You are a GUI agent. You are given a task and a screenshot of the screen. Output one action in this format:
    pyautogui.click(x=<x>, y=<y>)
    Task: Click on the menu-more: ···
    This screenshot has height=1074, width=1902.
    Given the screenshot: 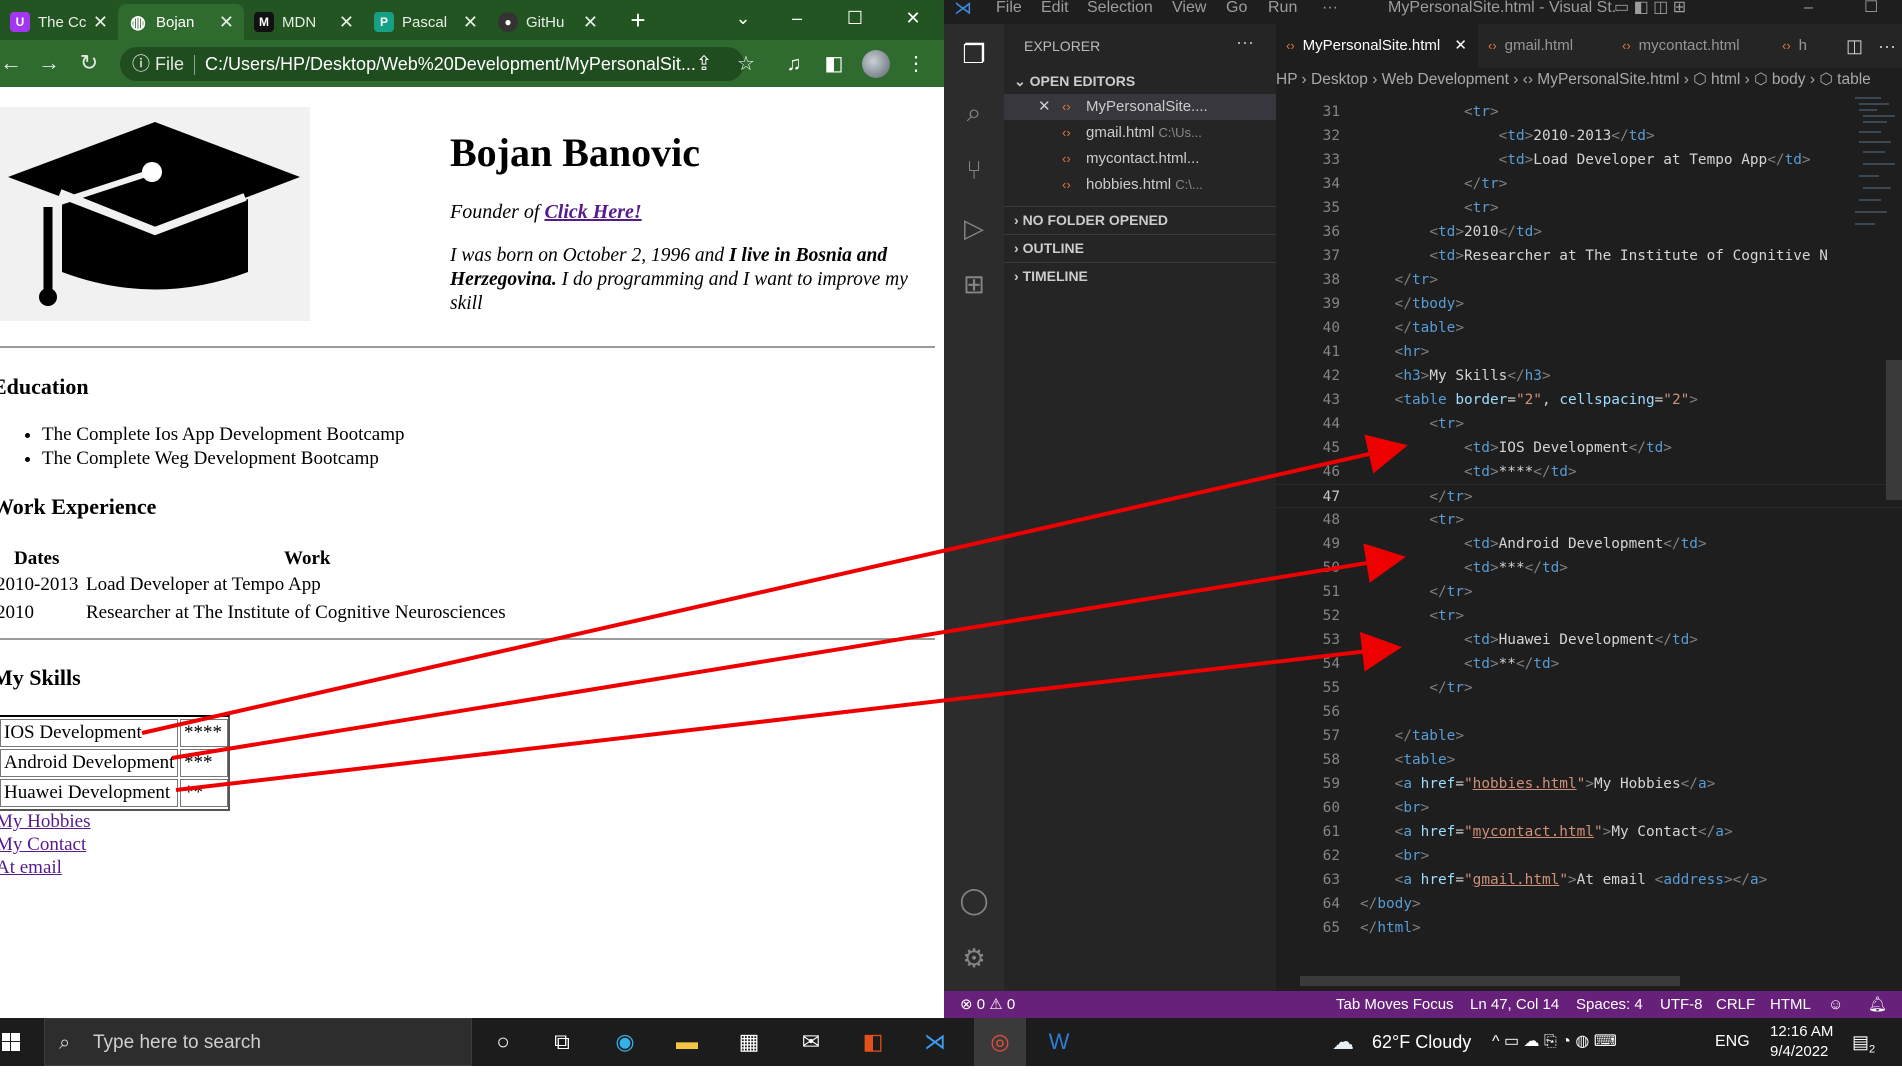 What is the action you would take?
    pyautogui.click(x=1330, y=8)
    